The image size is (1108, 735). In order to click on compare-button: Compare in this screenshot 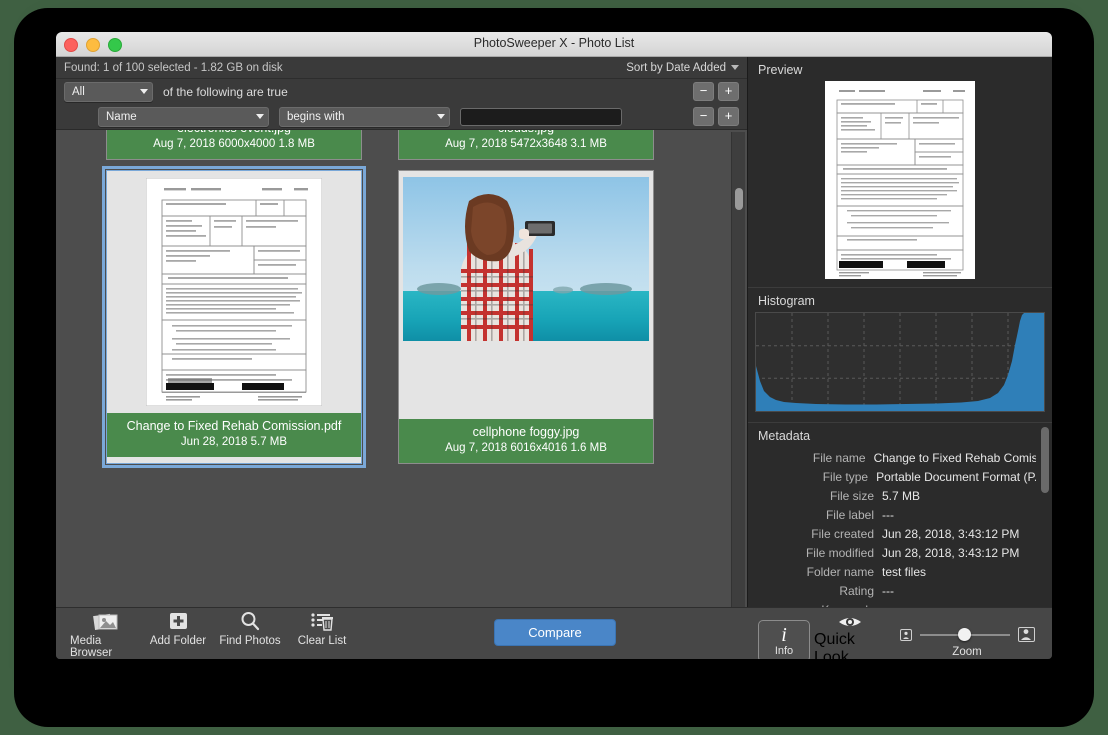, I will do `click(555, 632)`.